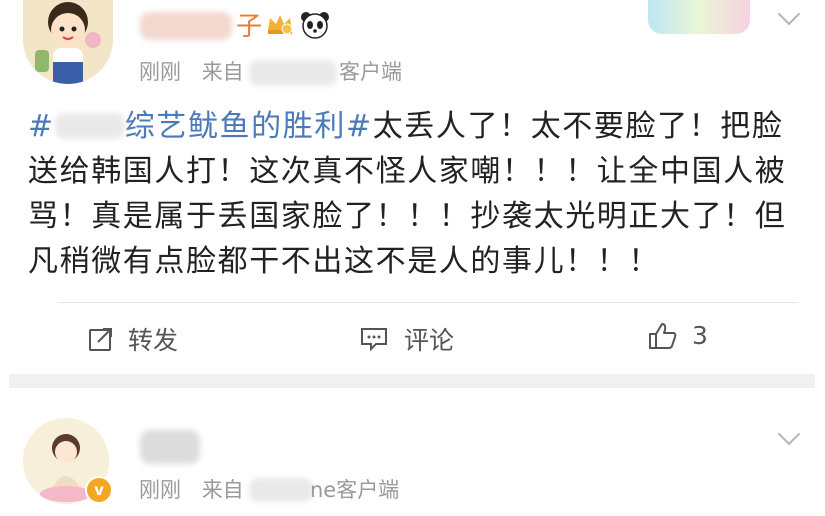 The height and width of the screenshot is (516, 825). Describe the element at coordinates (359, 126) in the screenshot. I see `topic-mark-close: #` at that location.